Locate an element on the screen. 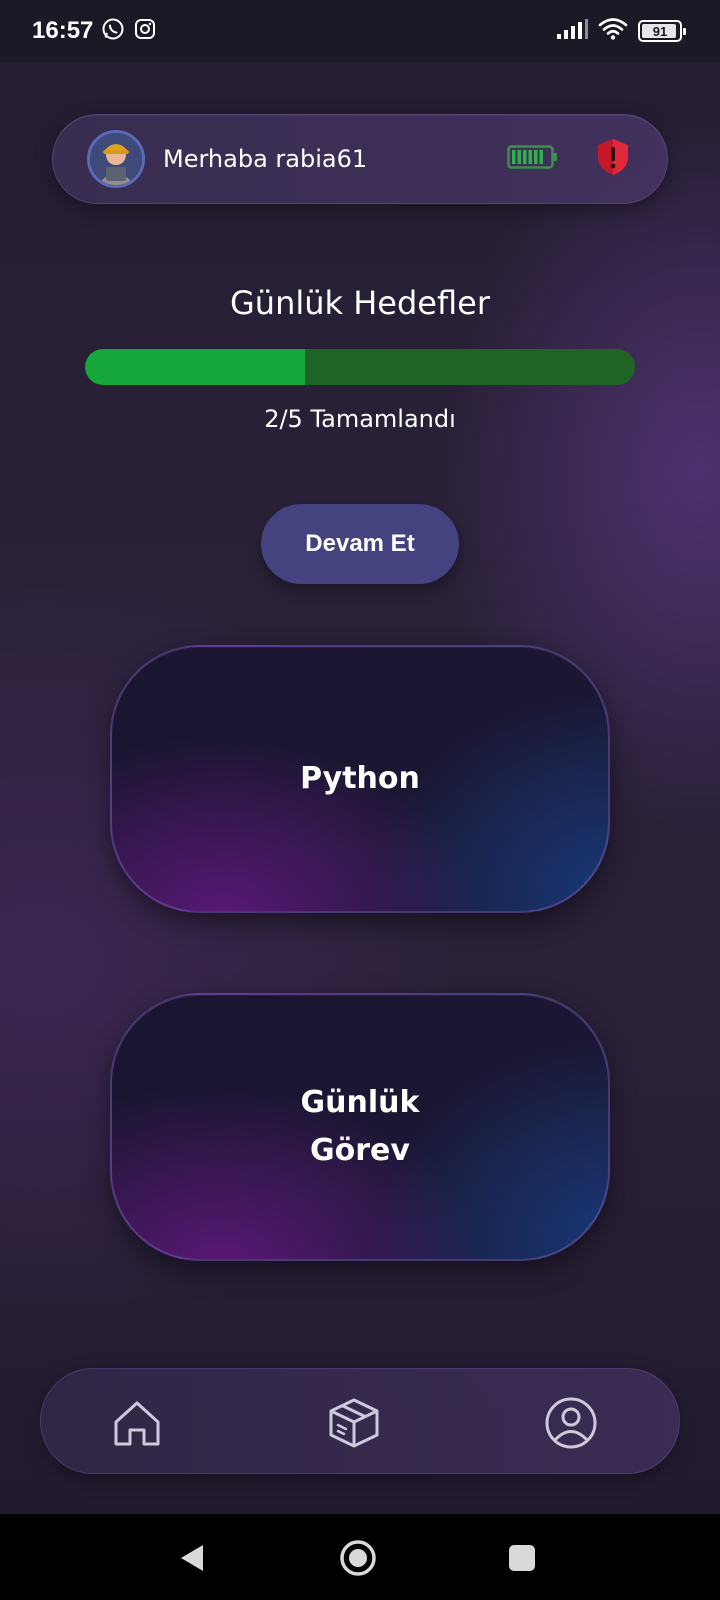 Image resolution: width=720 pixels, height=1600 pixels. shield-alert-icon is located at coordinates (613, 159).